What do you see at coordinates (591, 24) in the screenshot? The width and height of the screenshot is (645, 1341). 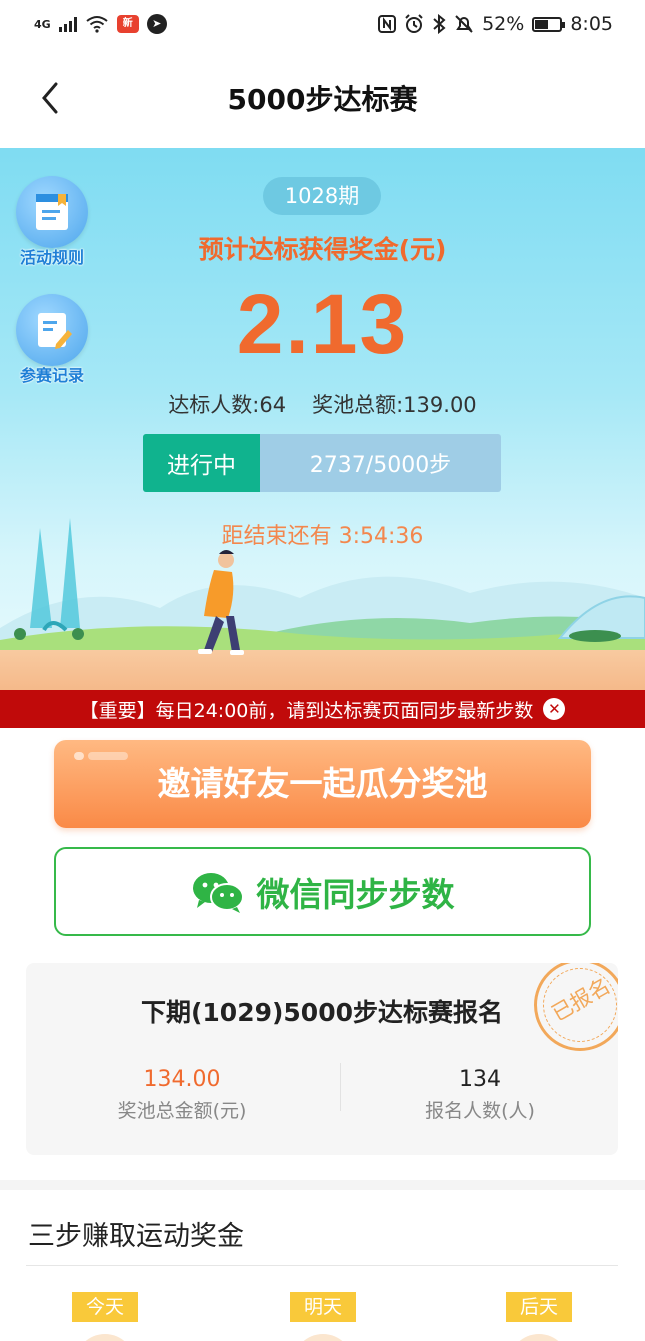 I see `clock: 8:05` at bounding box center [591, 24].